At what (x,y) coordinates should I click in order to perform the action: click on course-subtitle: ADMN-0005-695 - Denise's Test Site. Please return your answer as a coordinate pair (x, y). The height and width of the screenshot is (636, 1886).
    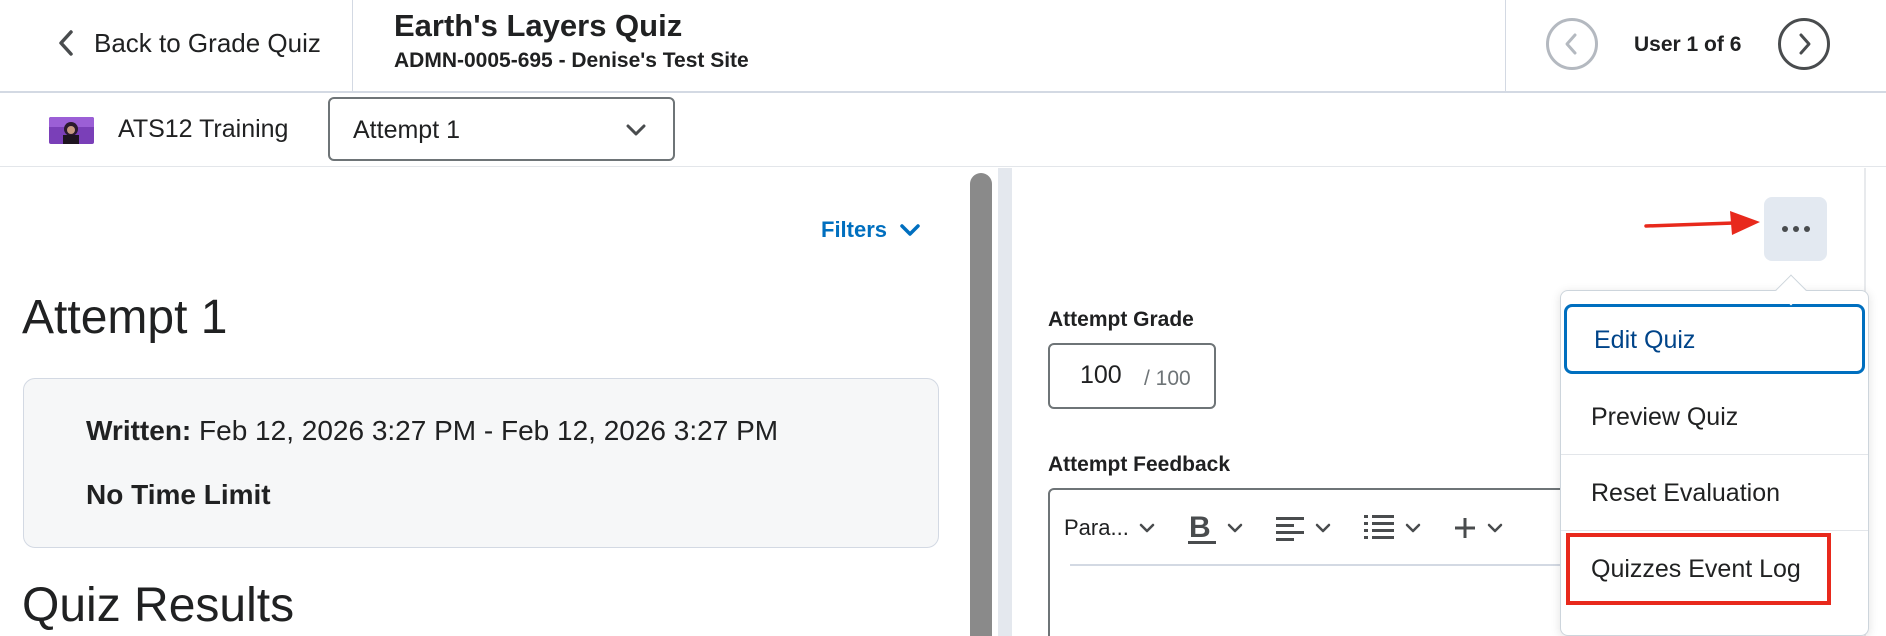
    Looking at the image, I should click on (571, 60).